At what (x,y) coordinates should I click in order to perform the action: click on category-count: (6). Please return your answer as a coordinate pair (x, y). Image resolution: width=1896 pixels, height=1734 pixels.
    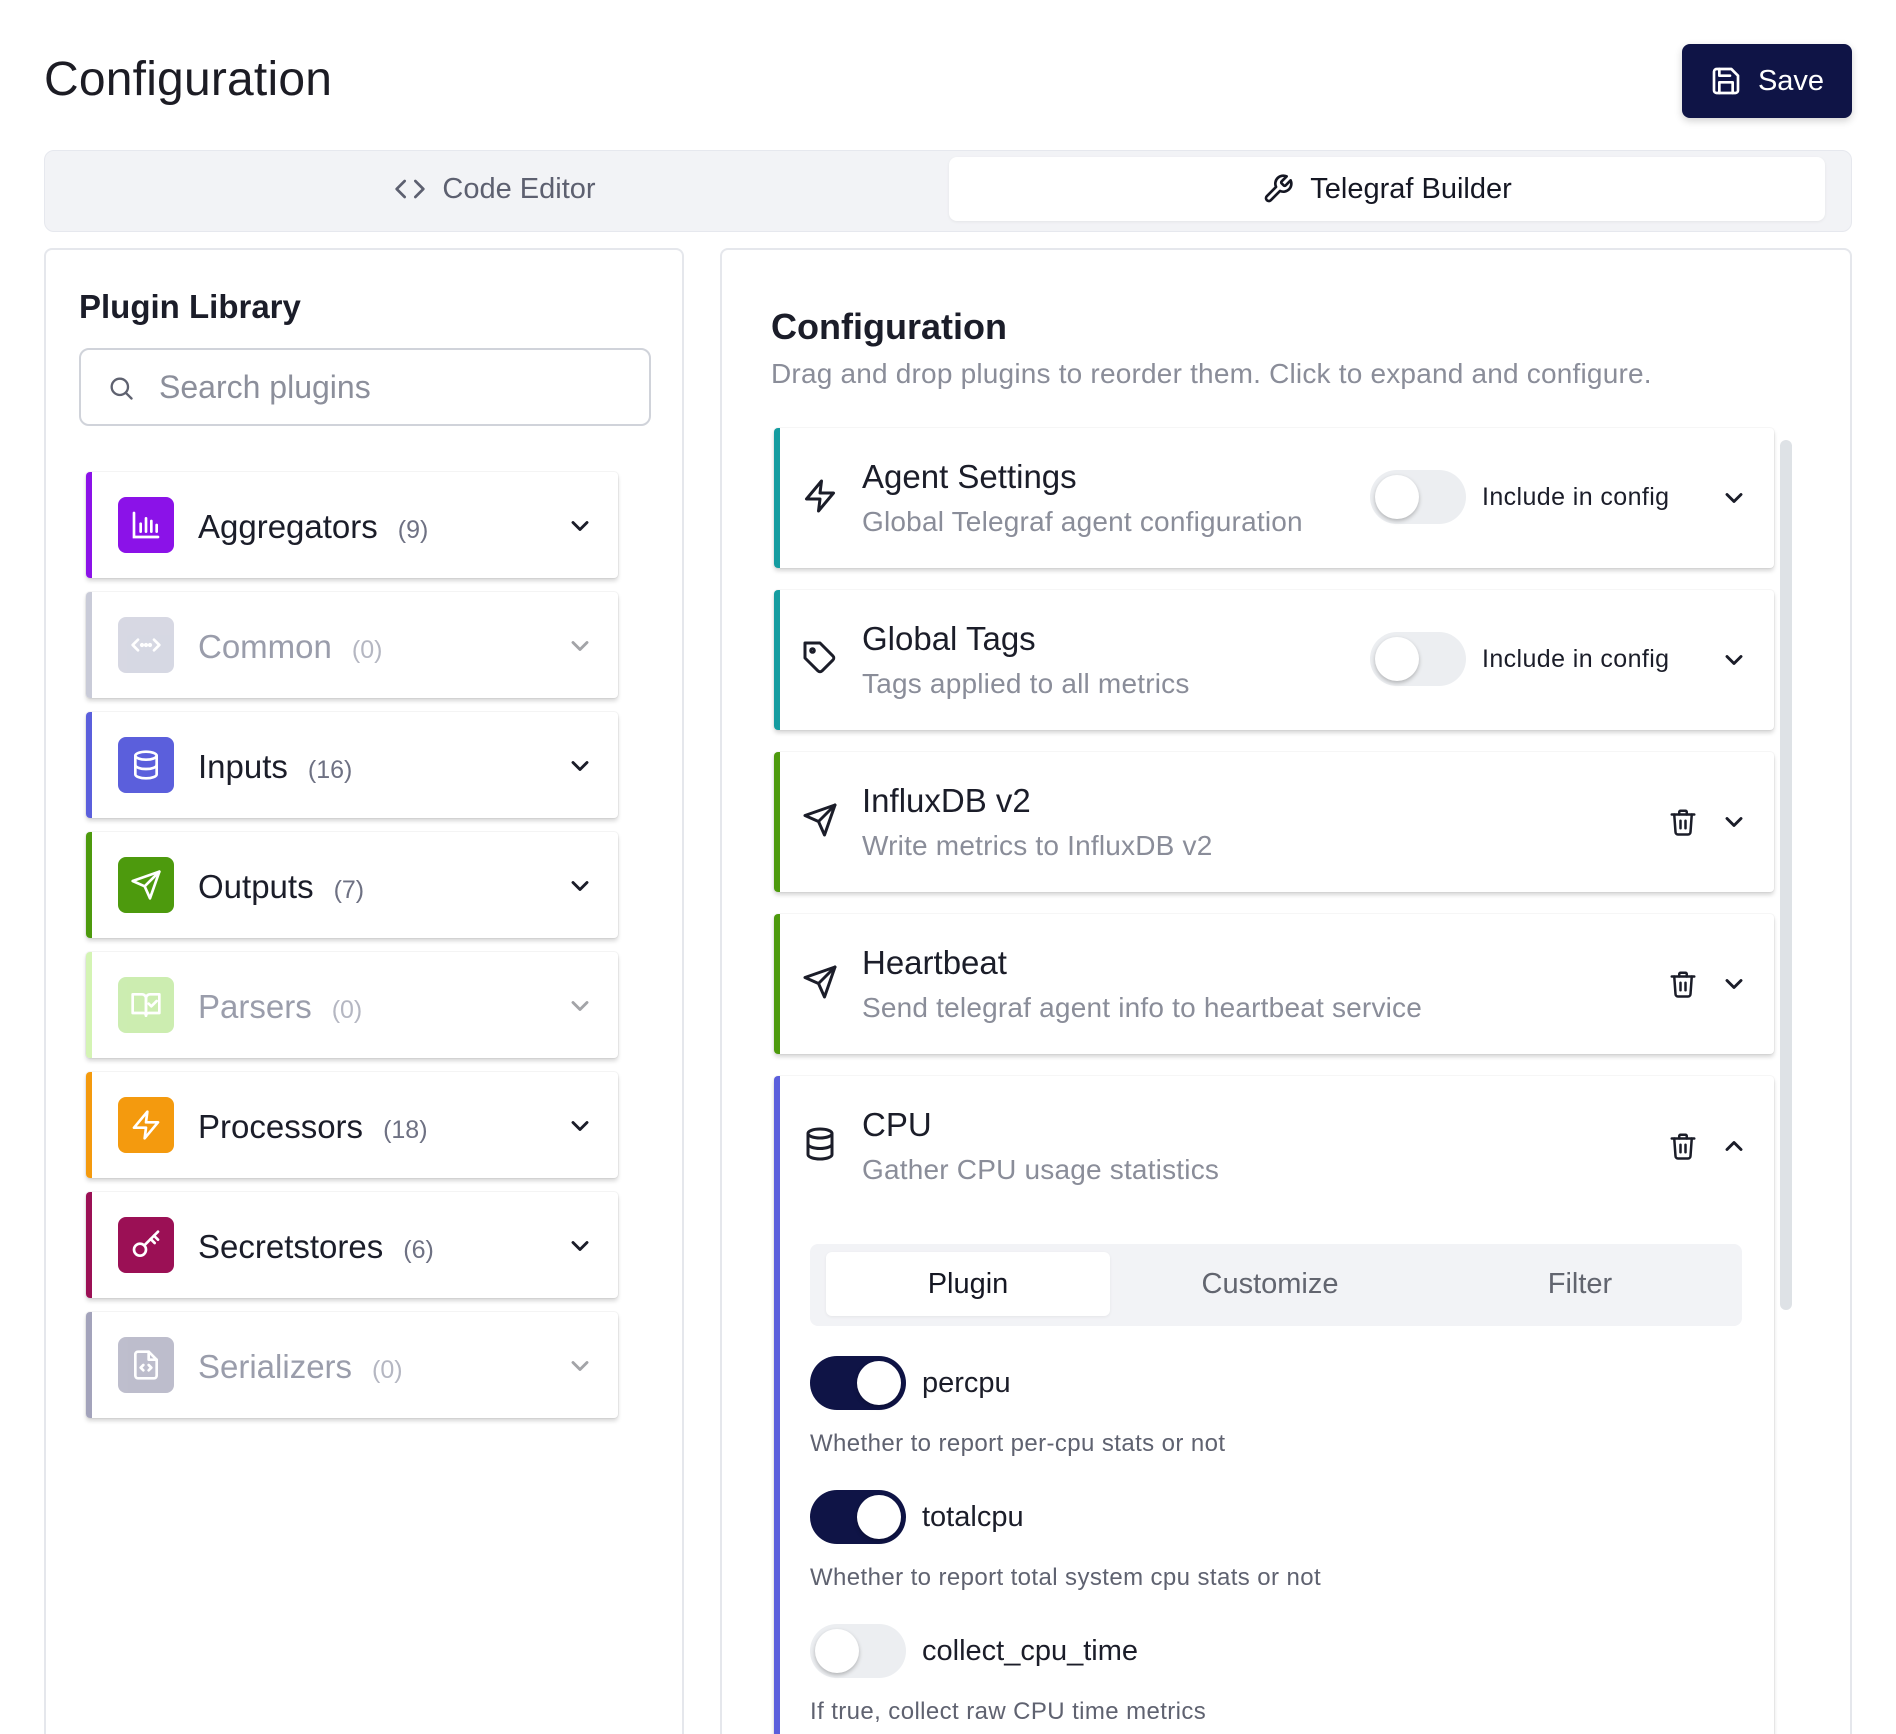
    Looking at the image, I should click on (418, 1250).